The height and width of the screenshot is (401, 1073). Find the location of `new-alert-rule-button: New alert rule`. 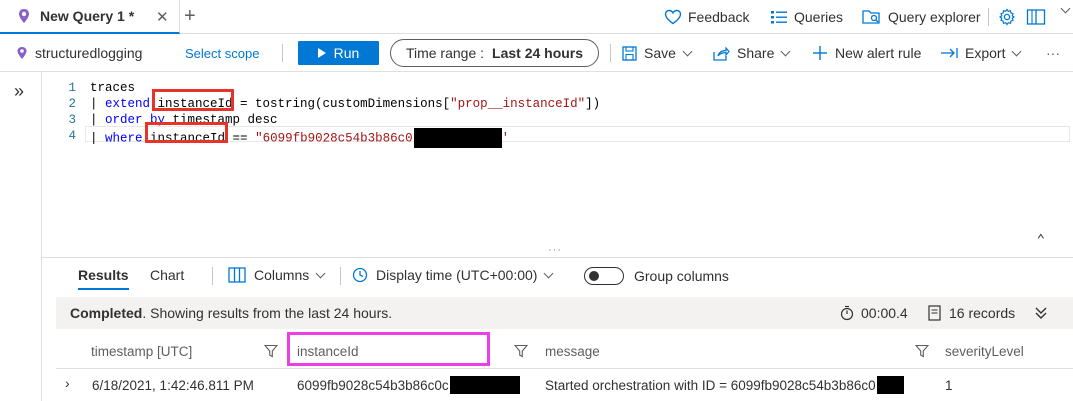

new-alert-rule-button: New alert rule is located at coordinates (866, 53).